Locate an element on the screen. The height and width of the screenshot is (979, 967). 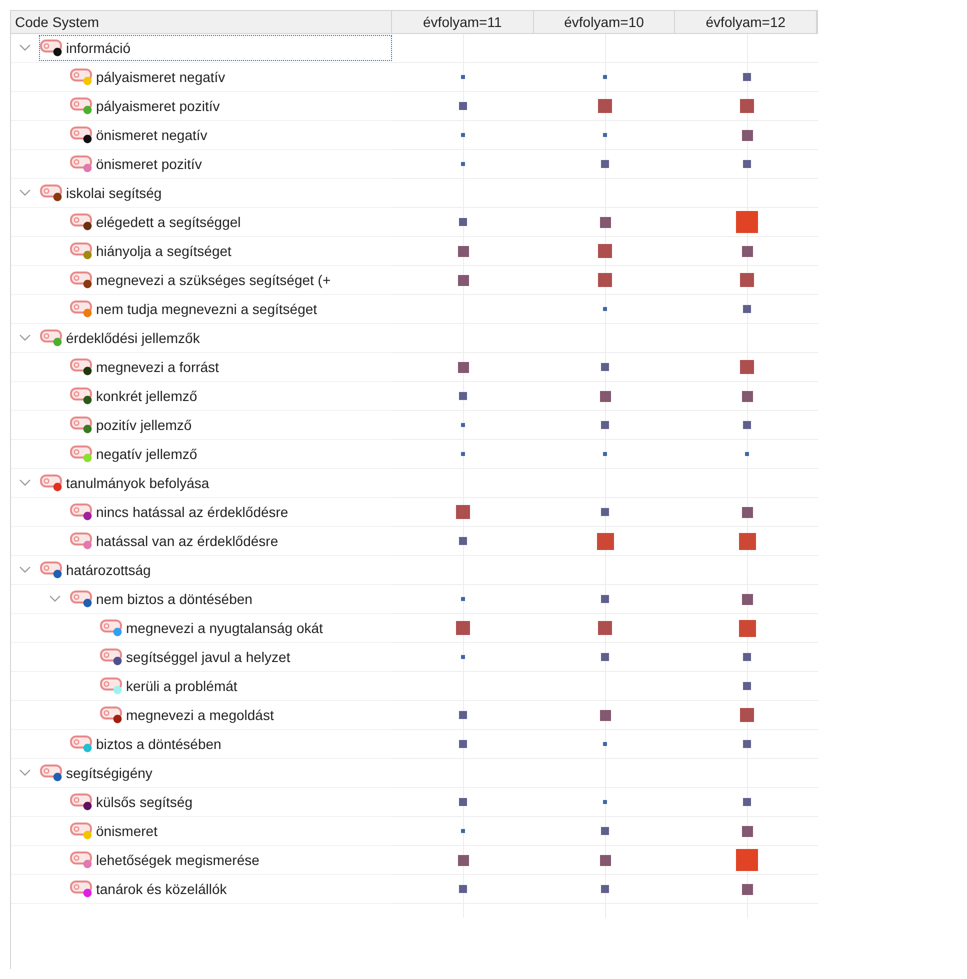
code-item: biztos a döntésében is located at coordinates (148, 744).